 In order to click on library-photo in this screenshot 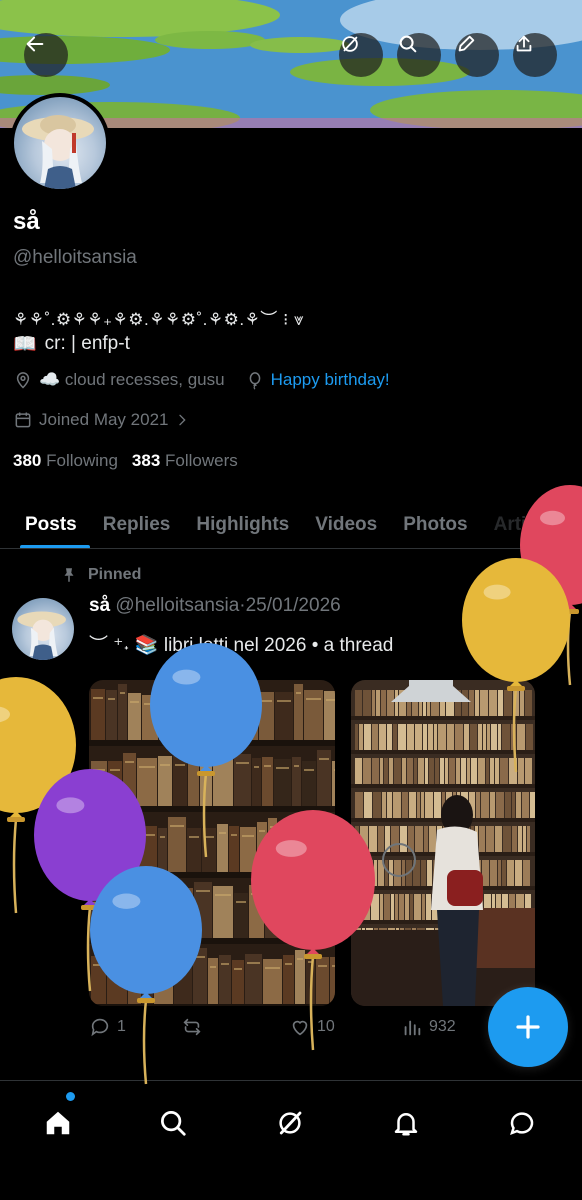, I will do `click(443, 843)`.